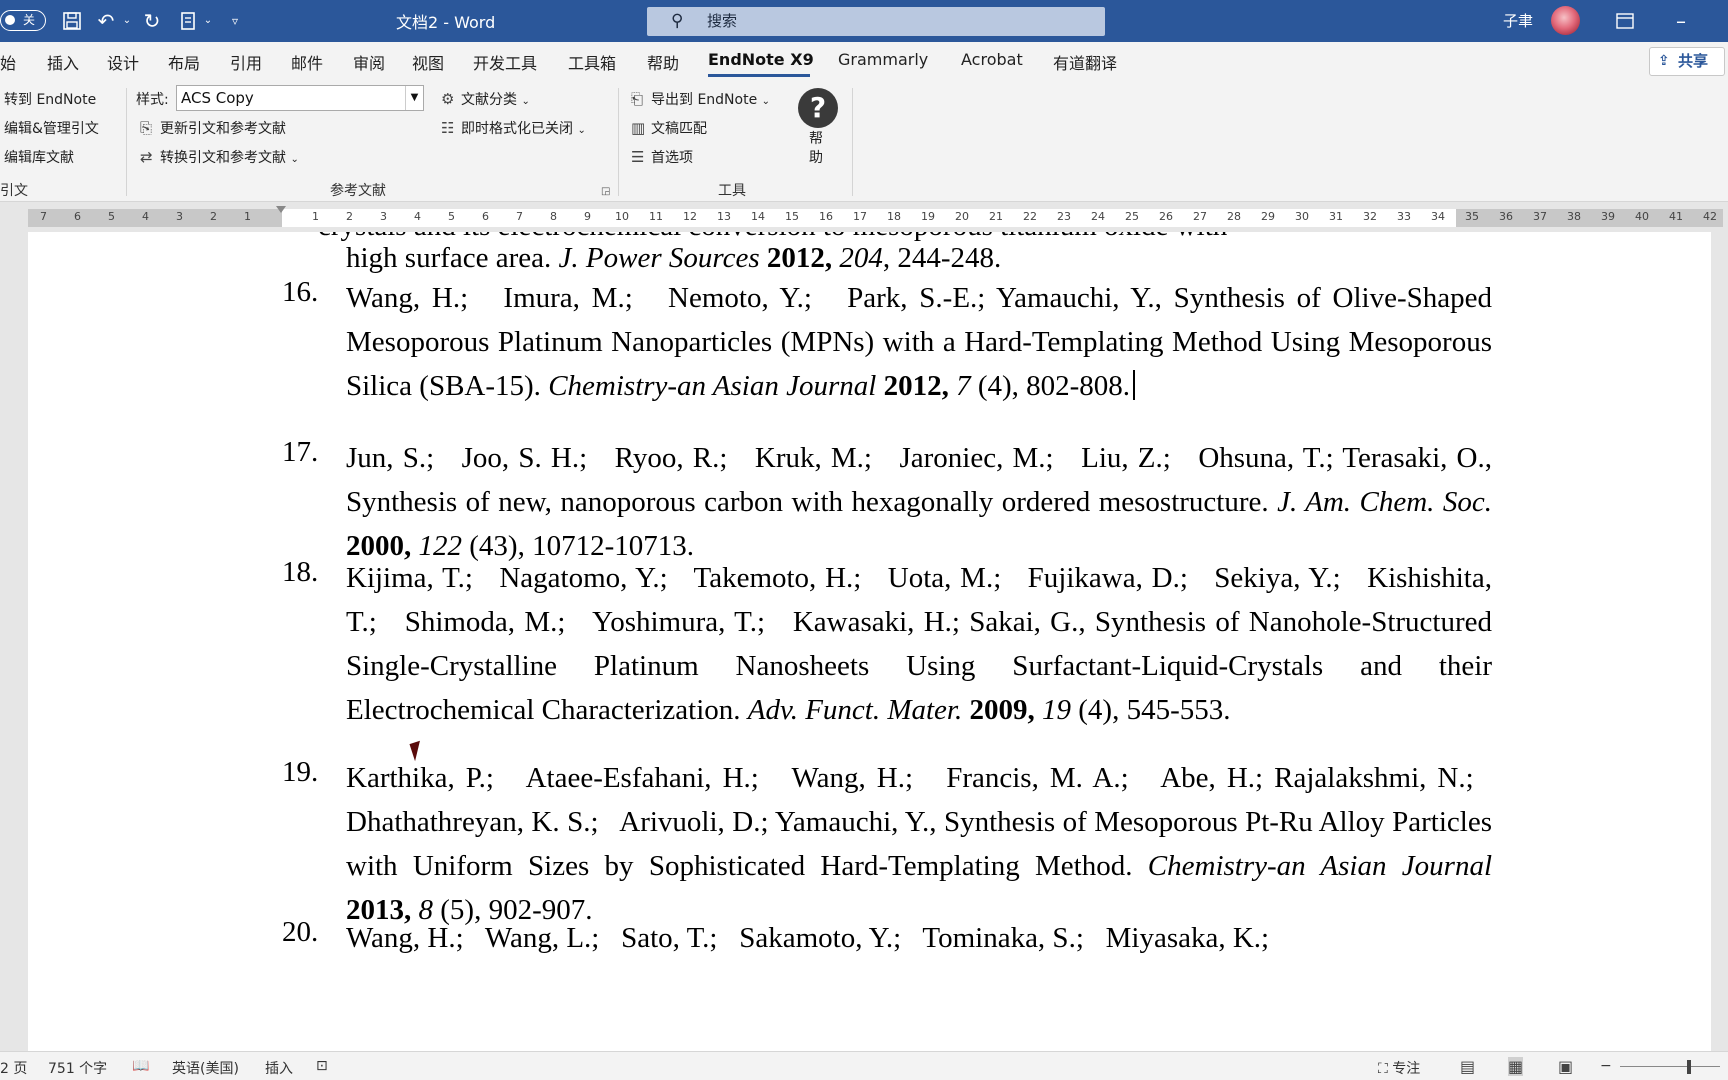 This screenshot has width=1728, height=1080. I want to click on touch-dropdown-icon: ⌄, so click(208, 21).